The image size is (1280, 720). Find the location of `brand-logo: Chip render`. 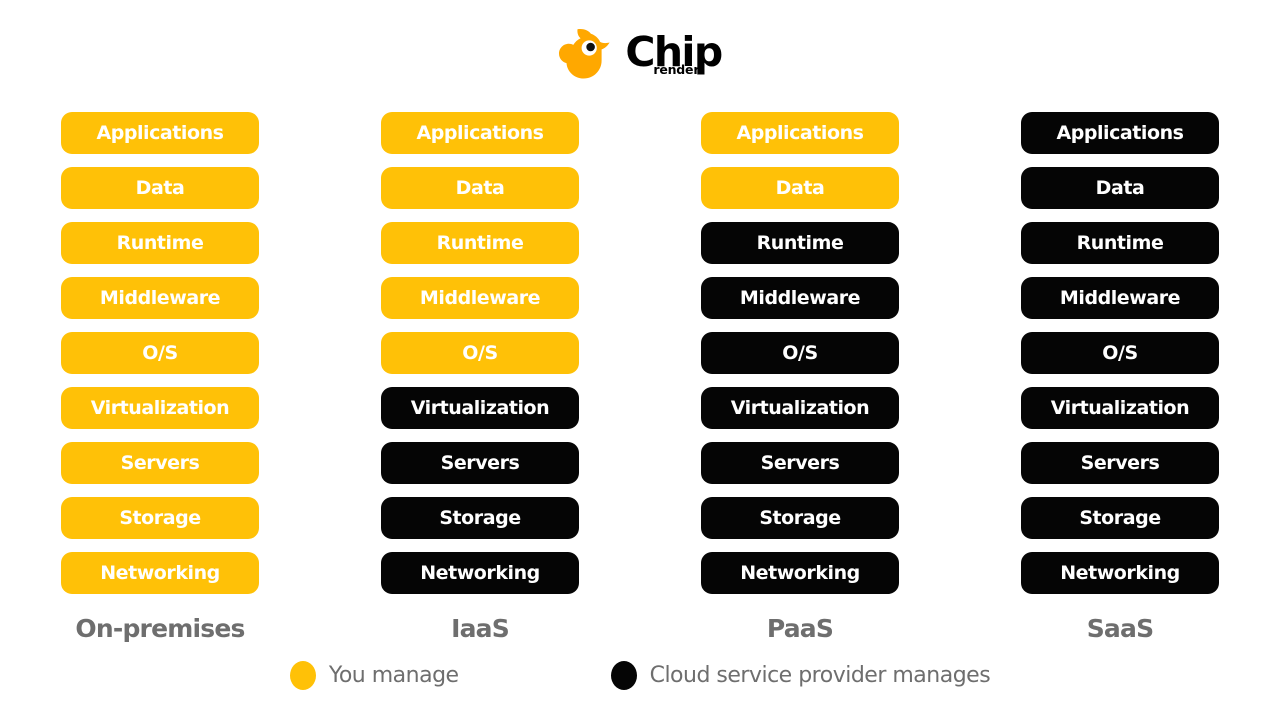

brand-logo: Chip render is located at coordinates (640, 53).